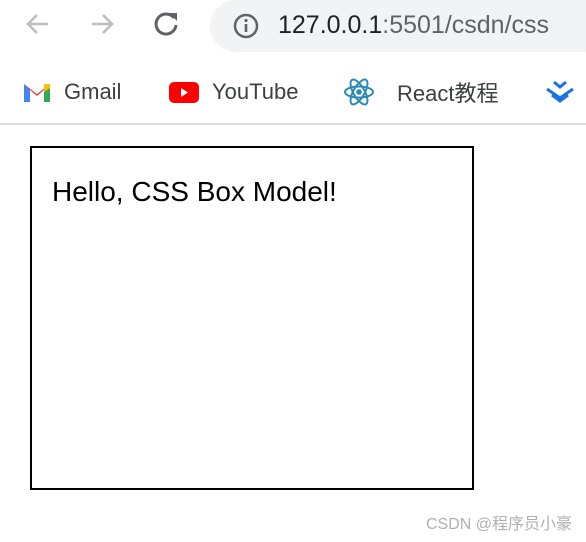 The width and height of the screenshot is (586, 542). I want to click on bookmark-youtube: YouTube, so click(233, 92).